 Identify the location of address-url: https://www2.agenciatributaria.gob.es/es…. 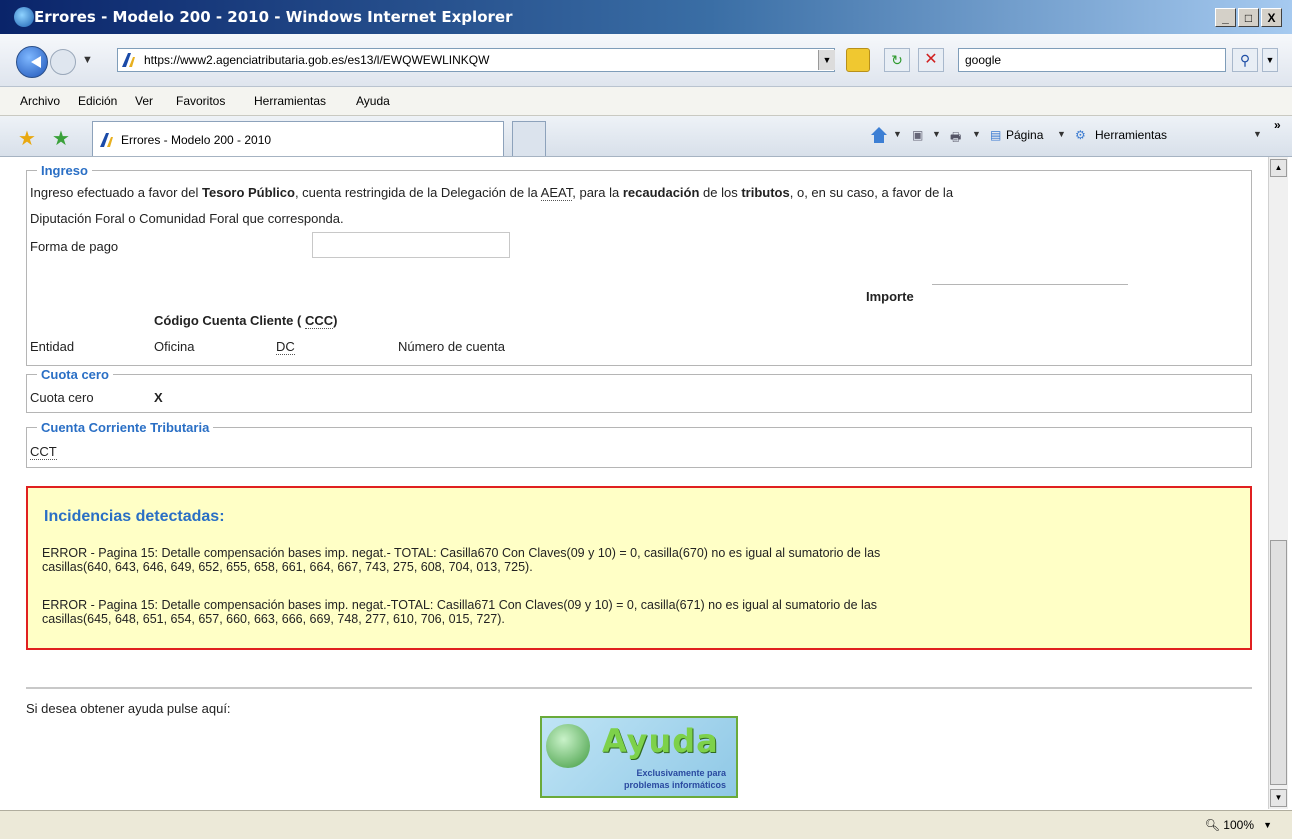
(316, 60).